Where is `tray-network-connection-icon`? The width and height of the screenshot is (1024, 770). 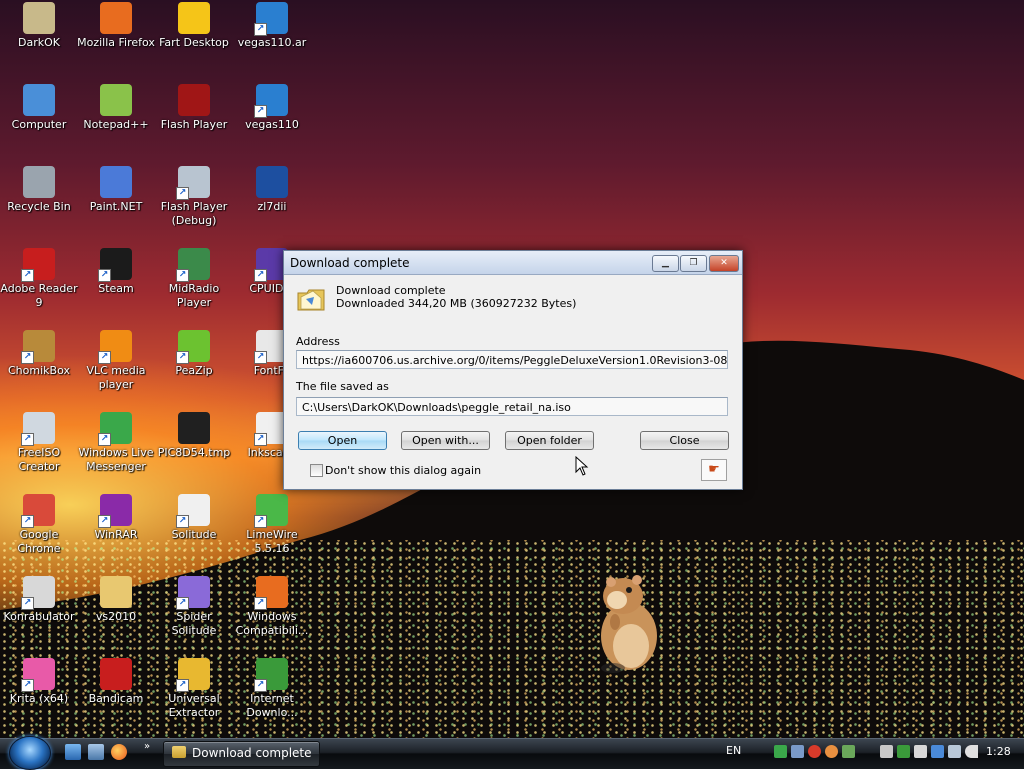
tray-network-connection-icon is located at coordinates (954, 751).